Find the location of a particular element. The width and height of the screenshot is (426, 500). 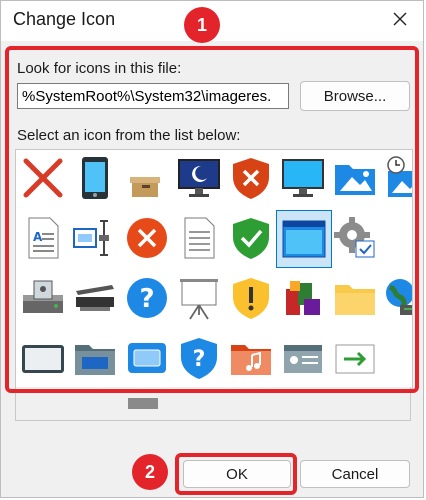

text-document-icon: A is located at coordinates (43, 238).